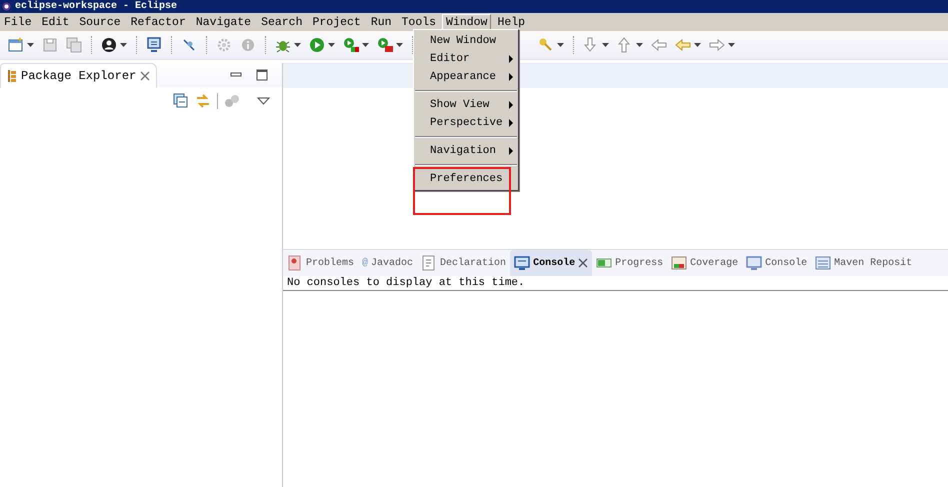 The image size is (948, 487). What do you see at coordinates (546, 45) in the screenshot?
I see `key-icon` at bounding box center [546, 45].